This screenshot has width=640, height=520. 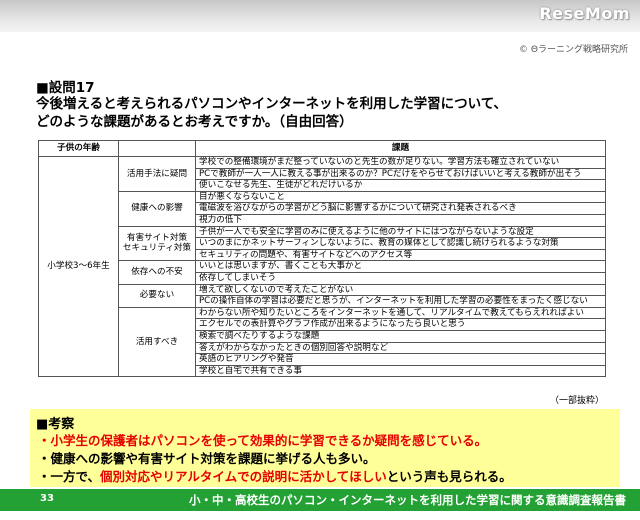 What do you see at coordinates (69, 476) in the screenshot?
I see `consideration-line-3-prefix: ・一方で、` at bounding box center [69, 476].